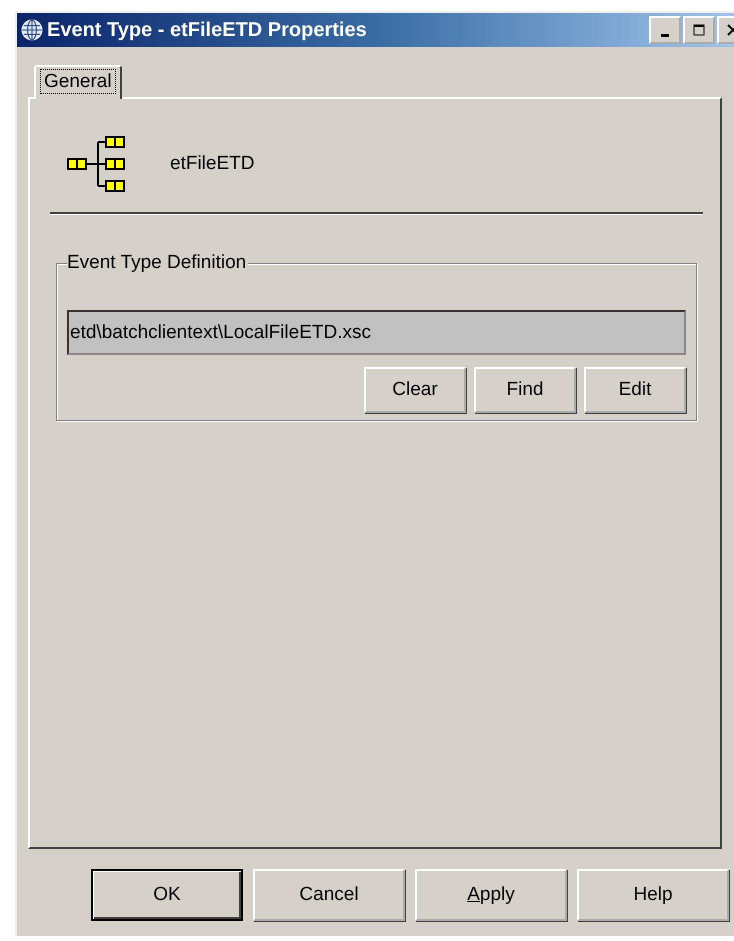 This screenshot has height=941, width=734. I want to click on group-button: Find, so click(525, 390).